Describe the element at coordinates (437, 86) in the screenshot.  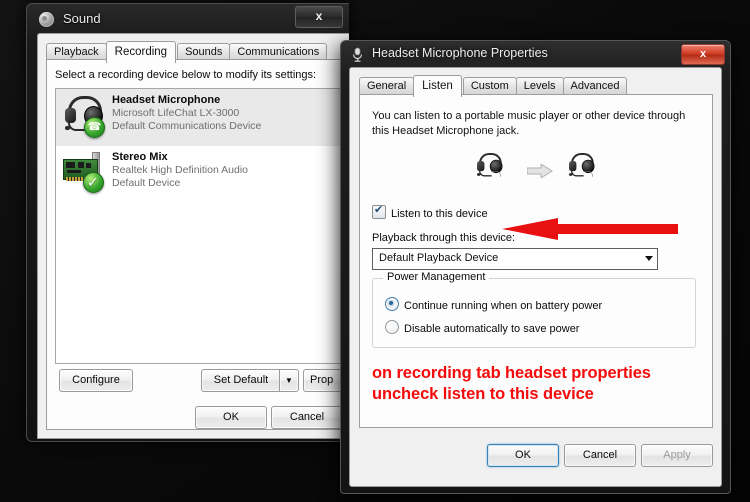
I see `tab-listen: Listen` at that location.